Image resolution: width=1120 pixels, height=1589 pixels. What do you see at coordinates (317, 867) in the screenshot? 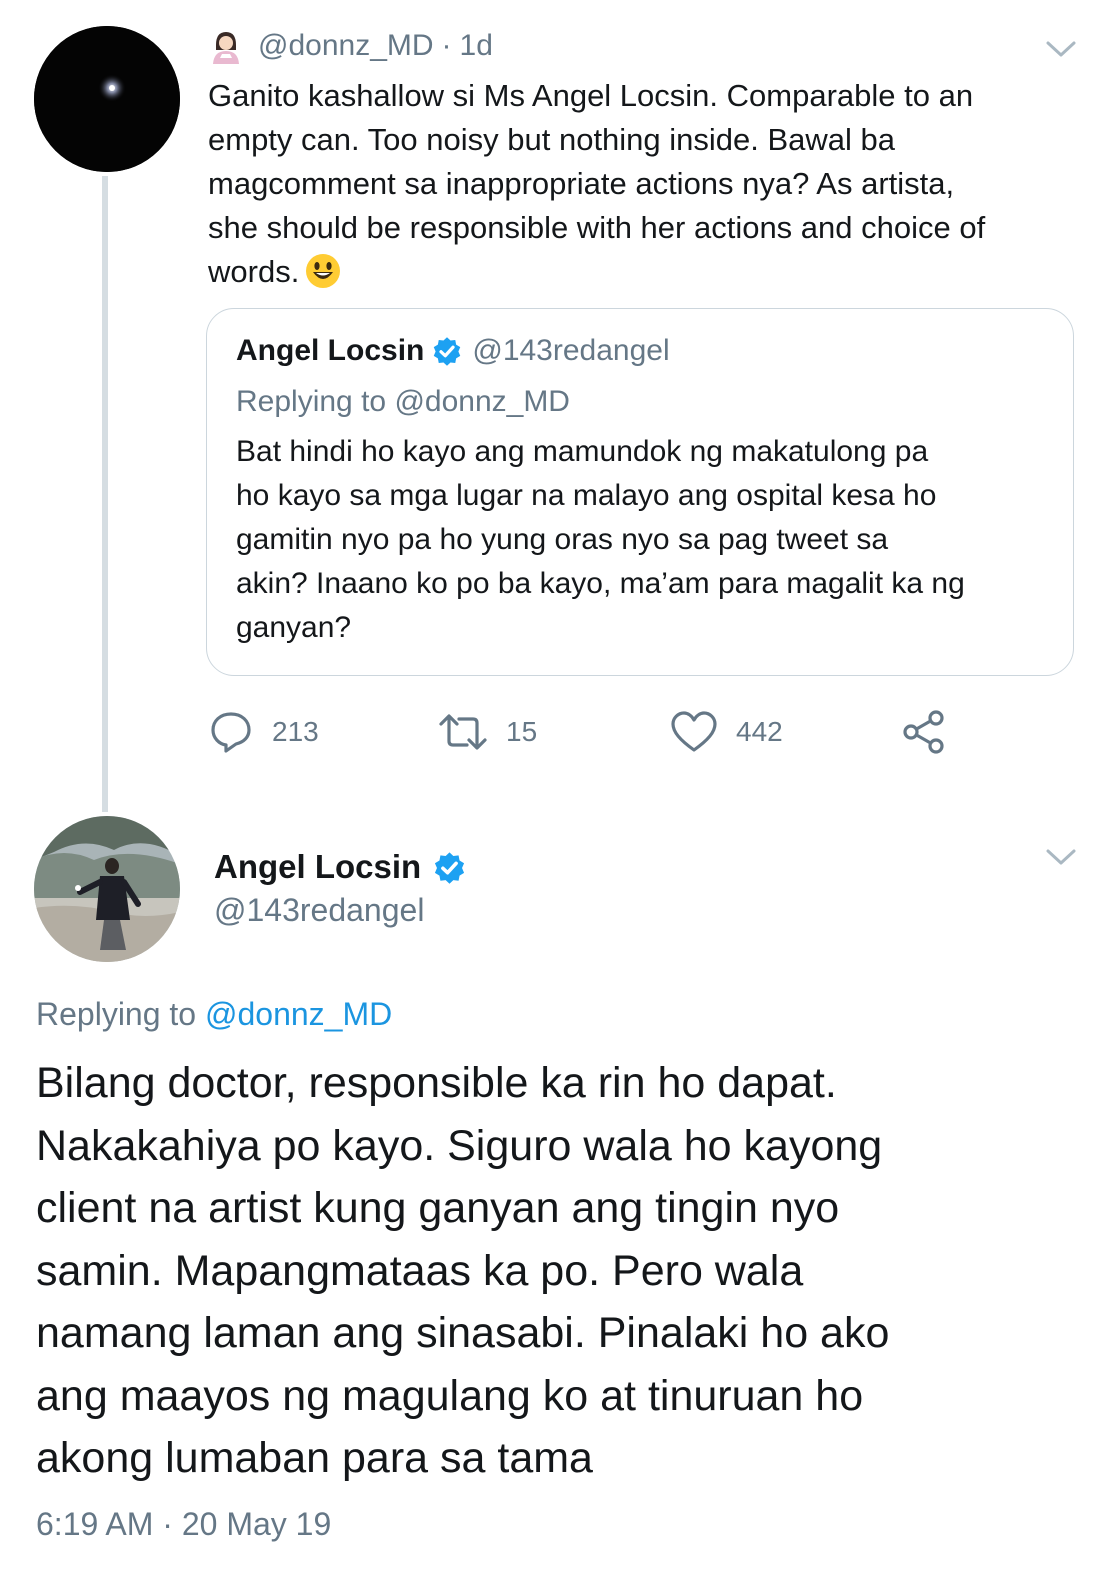
I see `author-name: Angel Locsin` at bounding box center [317, 867].